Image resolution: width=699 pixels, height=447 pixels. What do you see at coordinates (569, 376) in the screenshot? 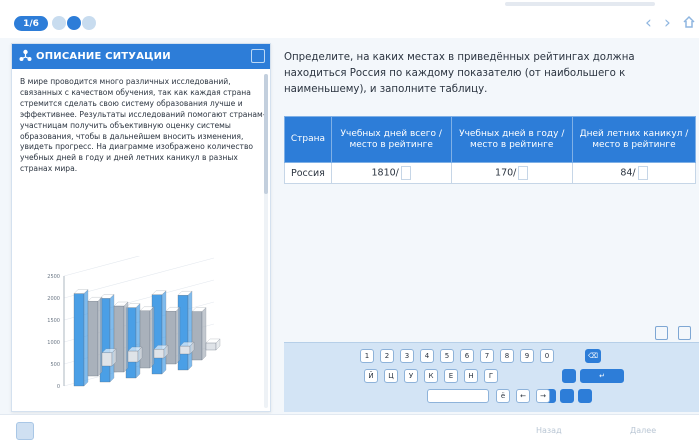
I see `shift-key` at bounding box center [569, 376].